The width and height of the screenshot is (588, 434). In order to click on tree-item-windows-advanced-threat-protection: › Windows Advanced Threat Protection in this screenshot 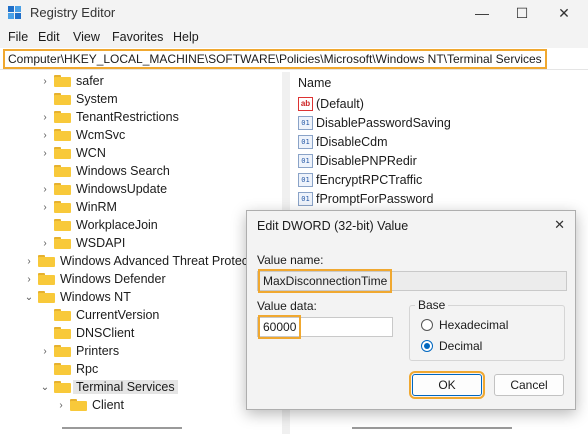, I will do `click(146, 261)`.